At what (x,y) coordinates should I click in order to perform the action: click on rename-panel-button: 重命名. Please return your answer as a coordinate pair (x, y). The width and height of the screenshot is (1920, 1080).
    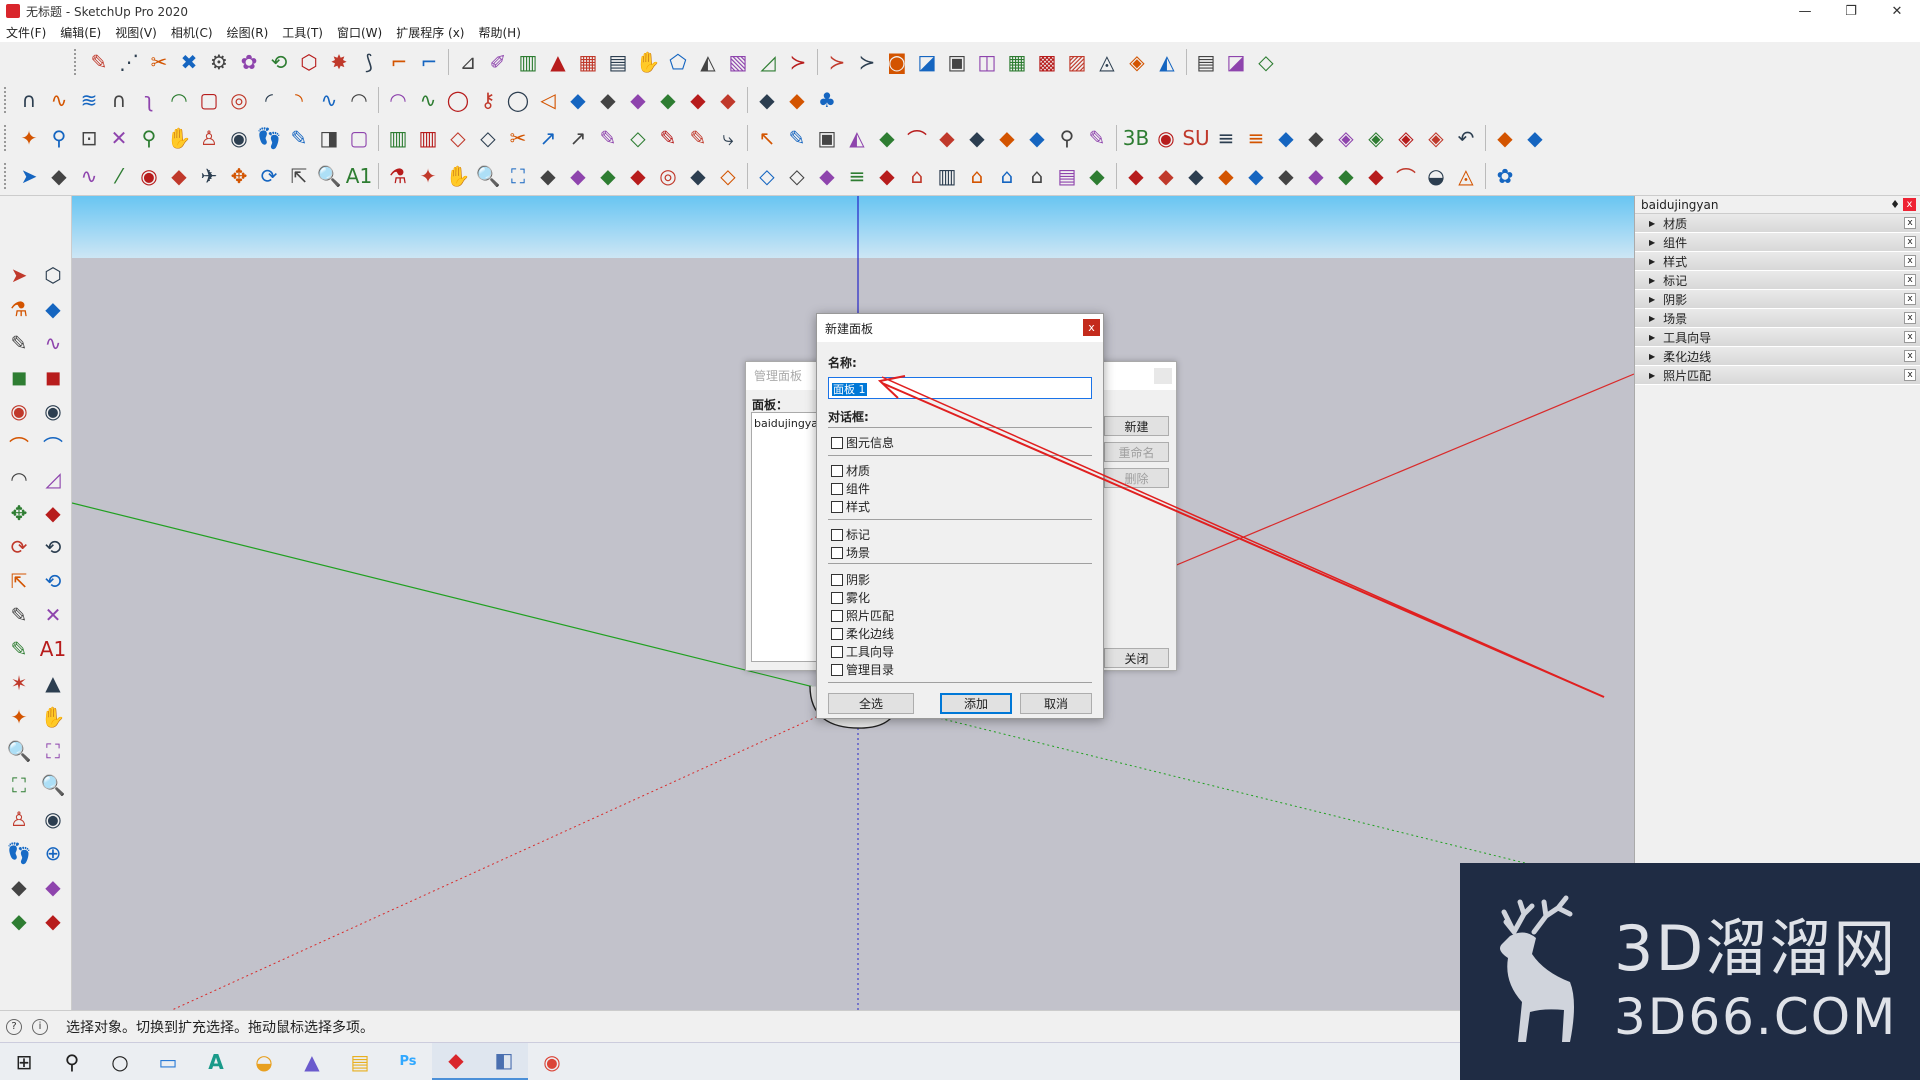
    Looking at the image, I should click on (1136, 452).